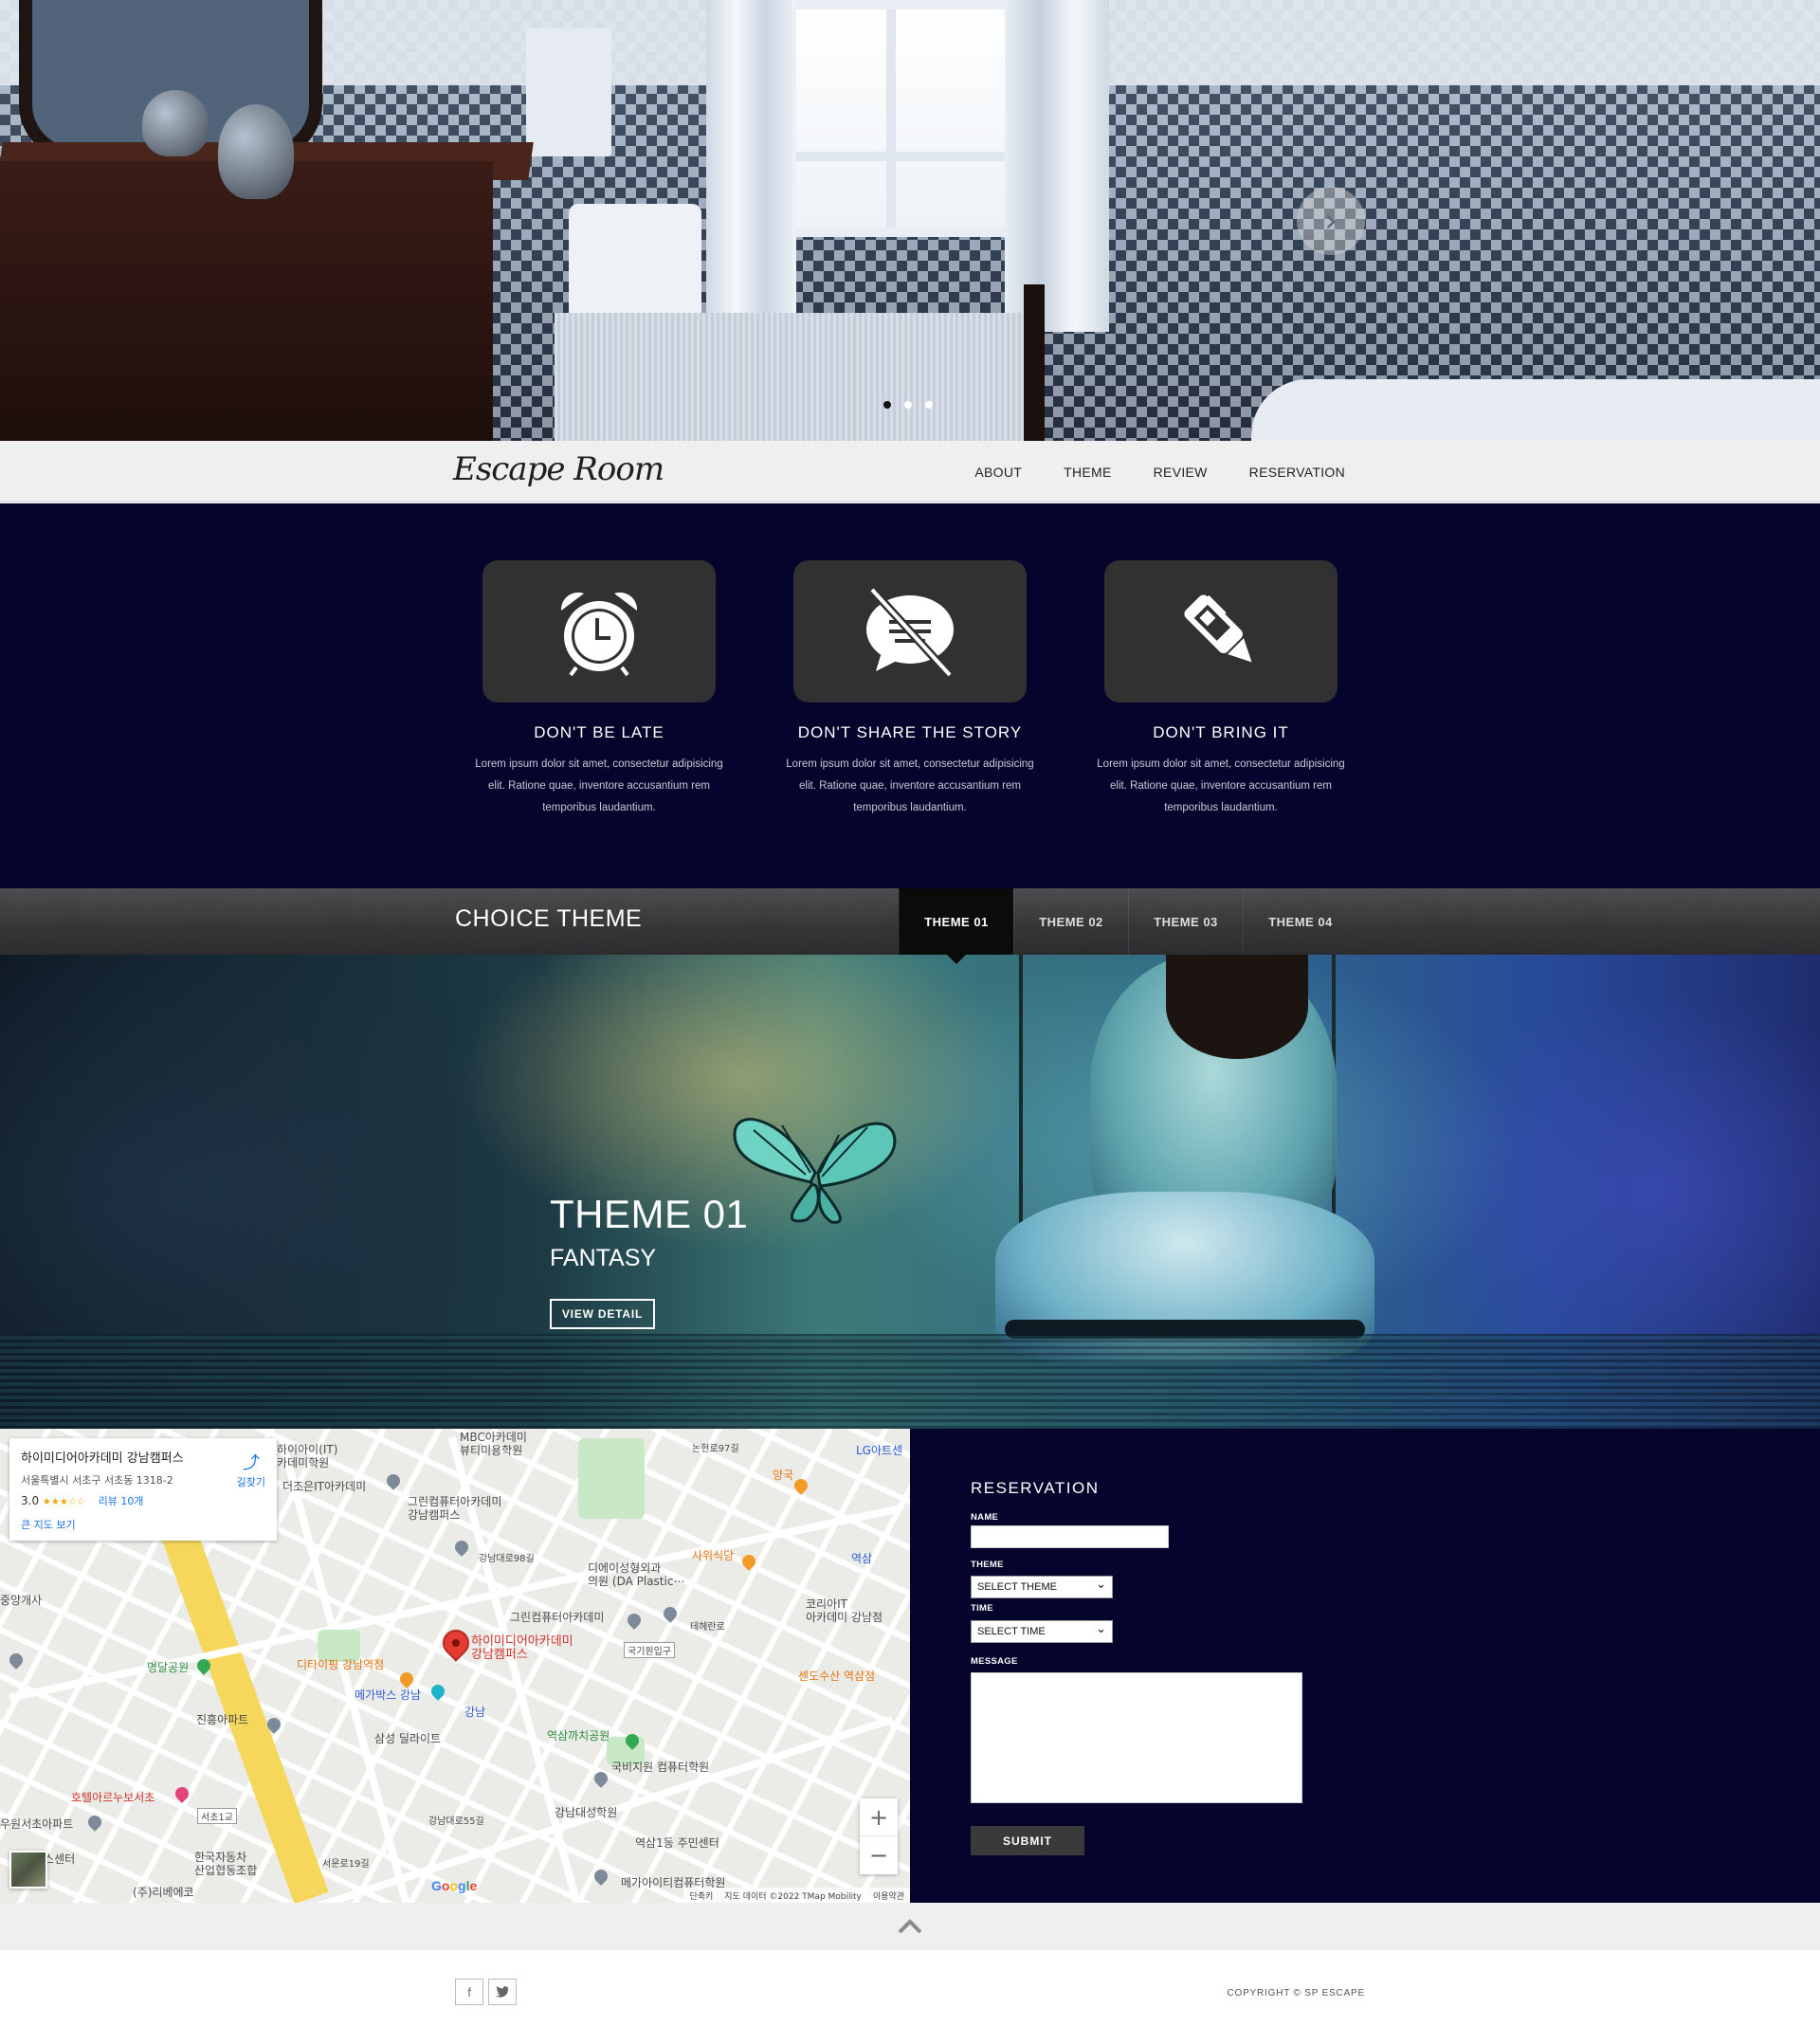 The height and width of the screenshot is (2044, 1820). Describe the element at coordinates (677, 1843) in the screenshot. I see `map-label: 역삼1동 주민센터` at that location.